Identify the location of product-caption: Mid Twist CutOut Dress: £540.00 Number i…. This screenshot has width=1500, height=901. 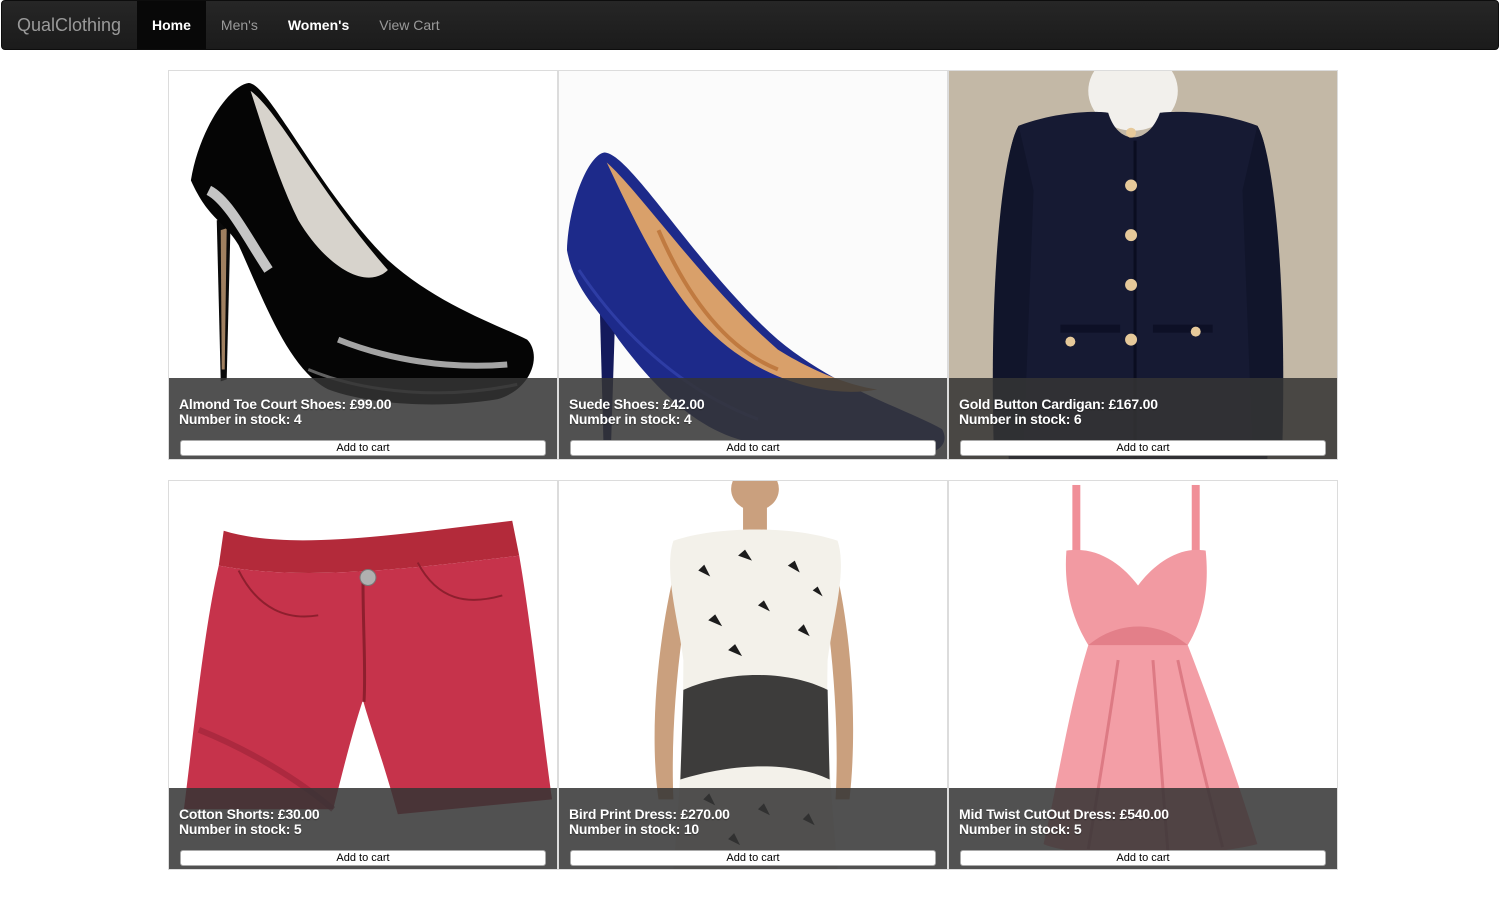
(1143, 828).